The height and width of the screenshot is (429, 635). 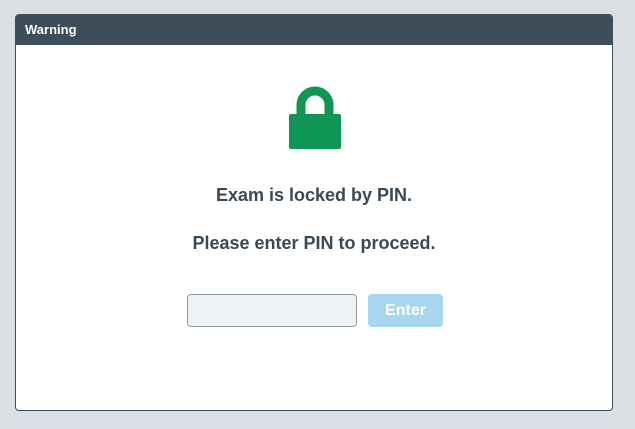 What do you see at coordinates (314, 30) in the screenshot?
I see `dialog-title: Warning` at bounding box center [314, 30].